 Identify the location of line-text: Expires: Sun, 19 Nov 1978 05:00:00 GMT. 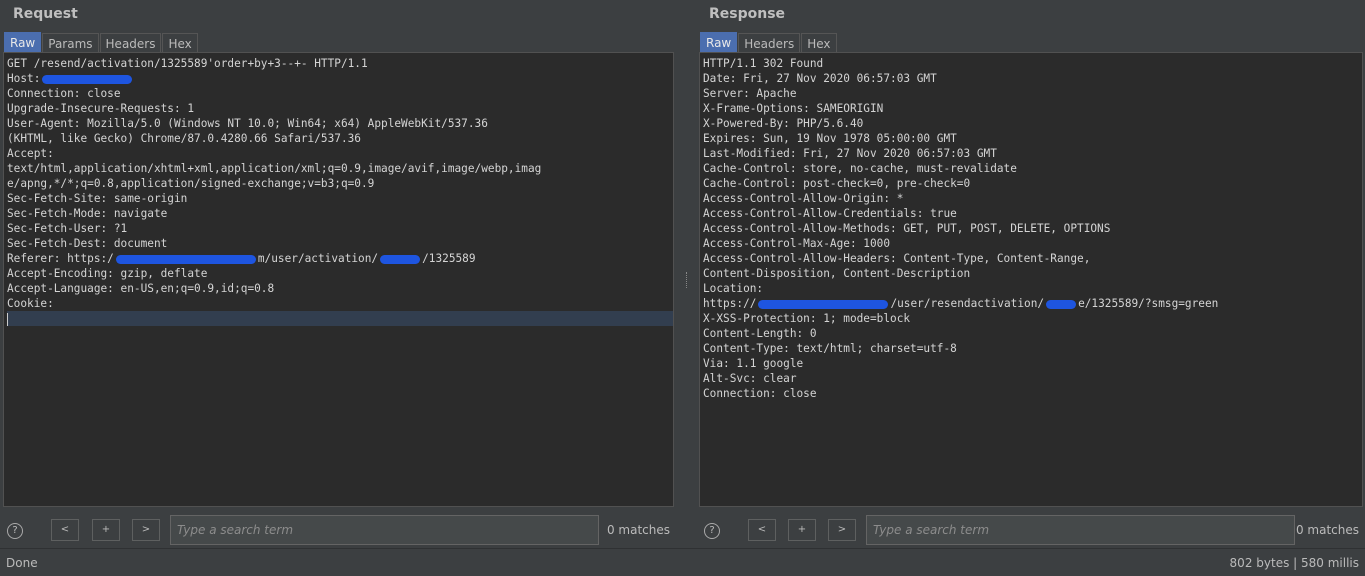
(830, 138).